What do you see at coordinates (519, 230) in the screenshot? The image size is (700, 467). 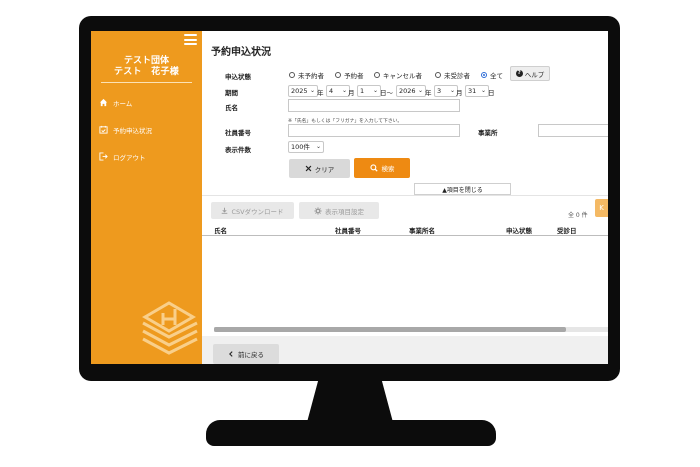 I see `column-header-status: 申込状態` at bounding box center [519, 230].